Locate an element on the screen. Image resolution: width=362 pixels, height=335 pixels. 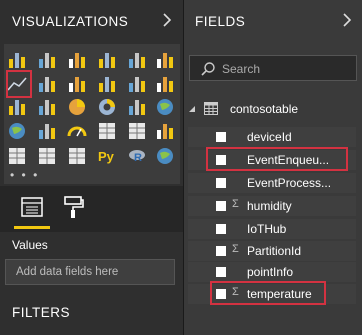
field-row: deviceId is located at coordinates (272, 137).